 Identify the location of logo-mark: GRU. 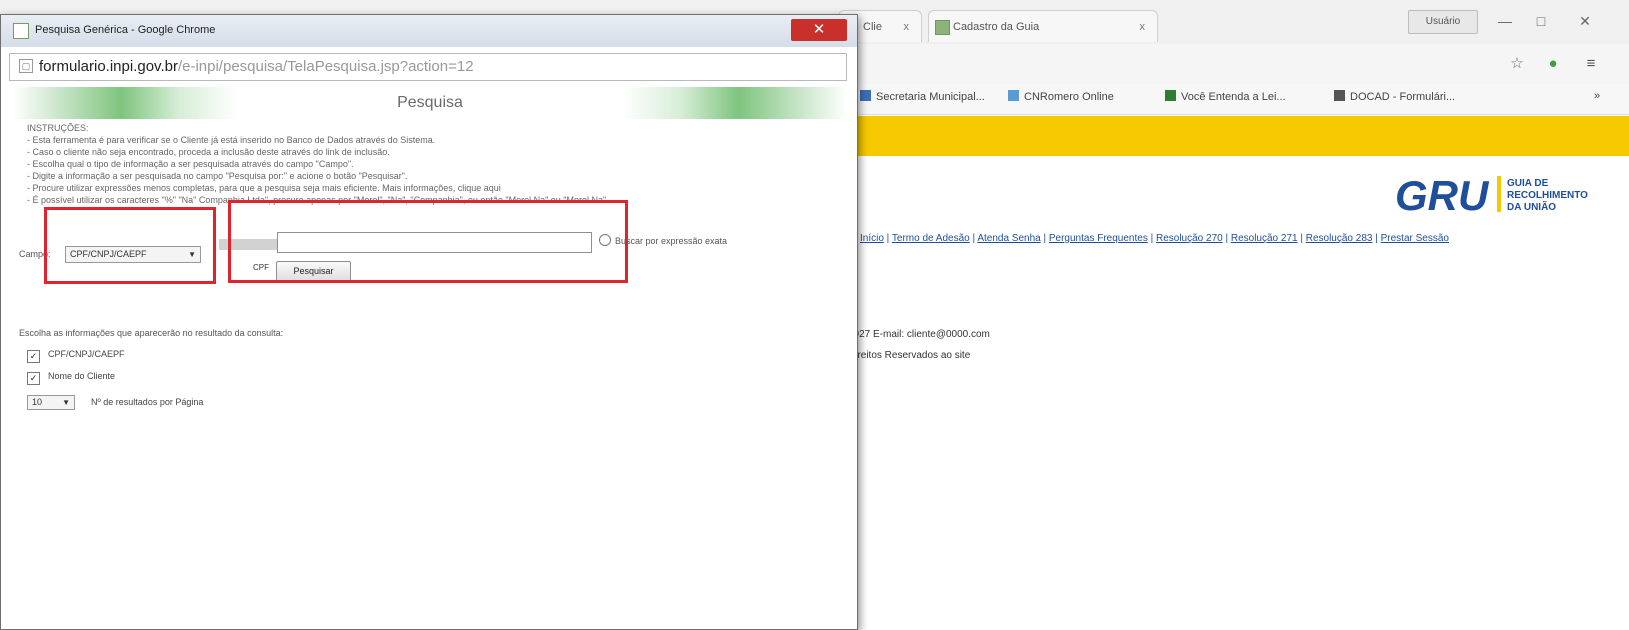
(1442, 195).